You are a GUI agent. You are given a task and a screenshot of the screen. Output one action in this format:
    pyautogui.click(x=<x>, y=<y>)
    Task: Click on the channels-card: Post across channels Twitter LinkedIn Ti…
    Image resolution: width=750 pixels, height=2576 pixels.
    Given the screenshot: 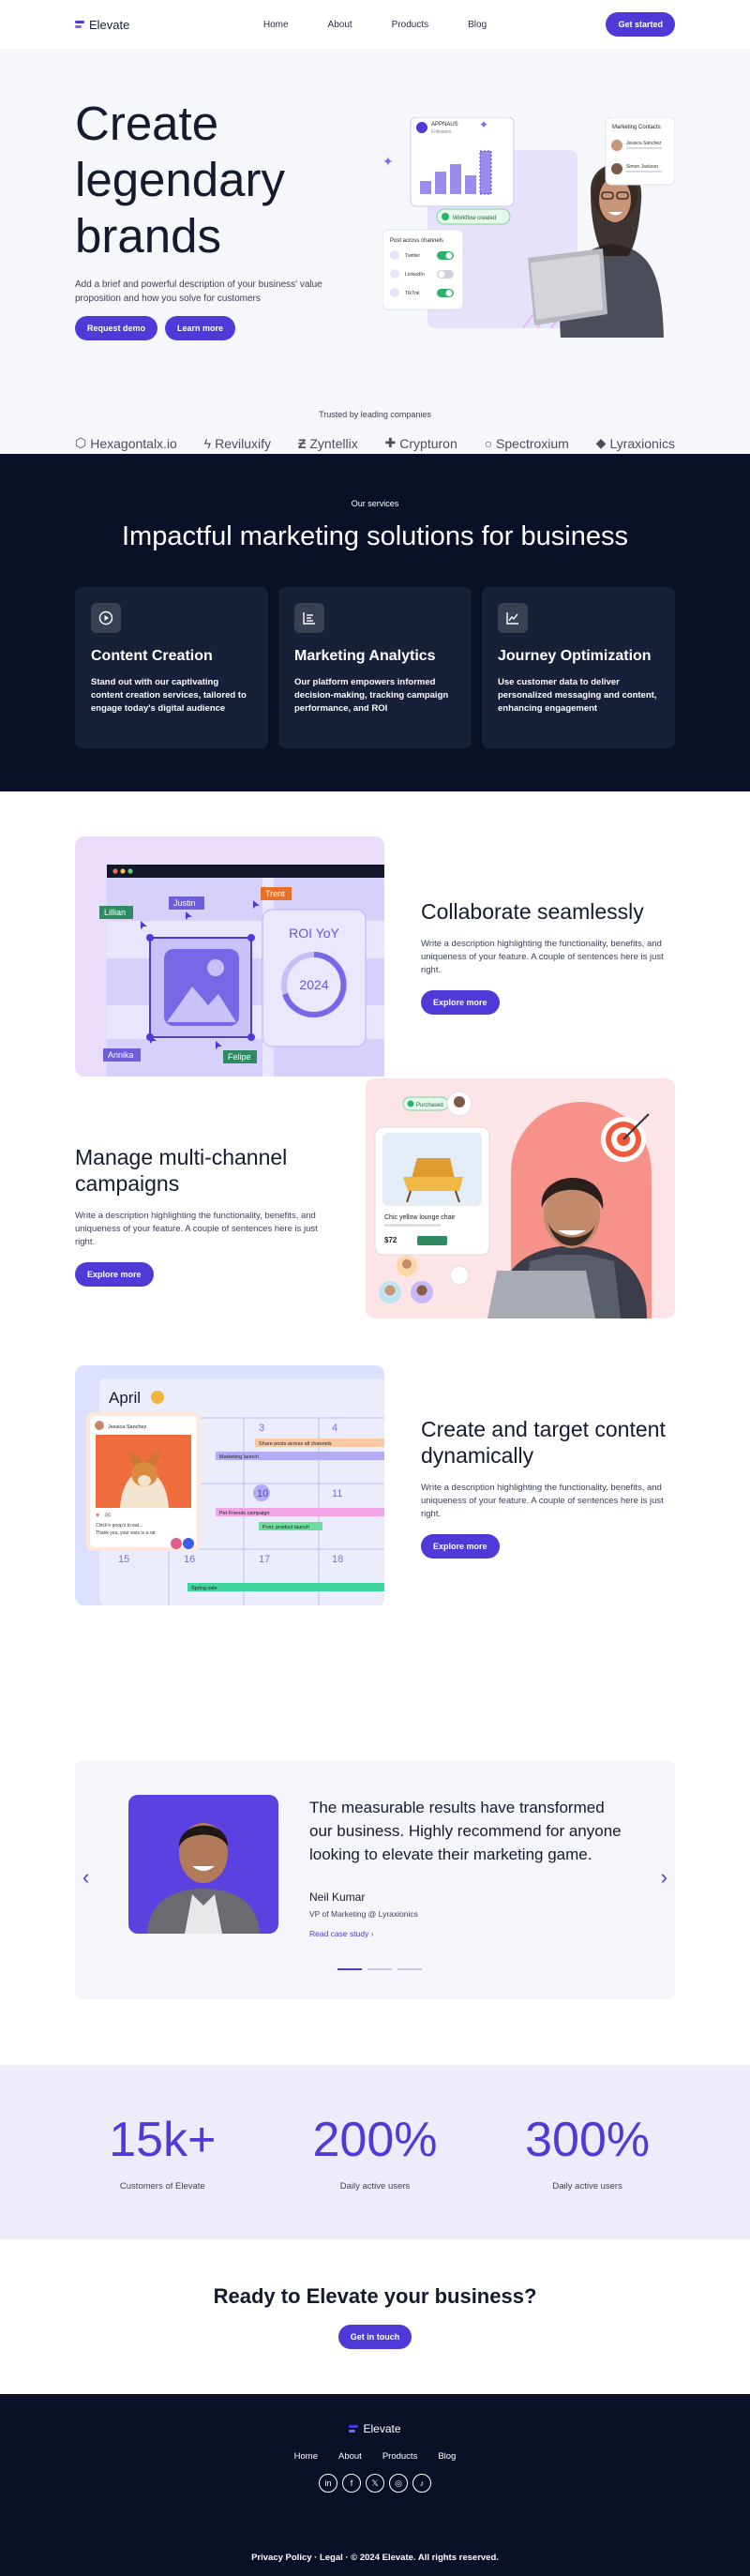 What is the action you would take?
    pyautogui.click(x=423, y=269)
    